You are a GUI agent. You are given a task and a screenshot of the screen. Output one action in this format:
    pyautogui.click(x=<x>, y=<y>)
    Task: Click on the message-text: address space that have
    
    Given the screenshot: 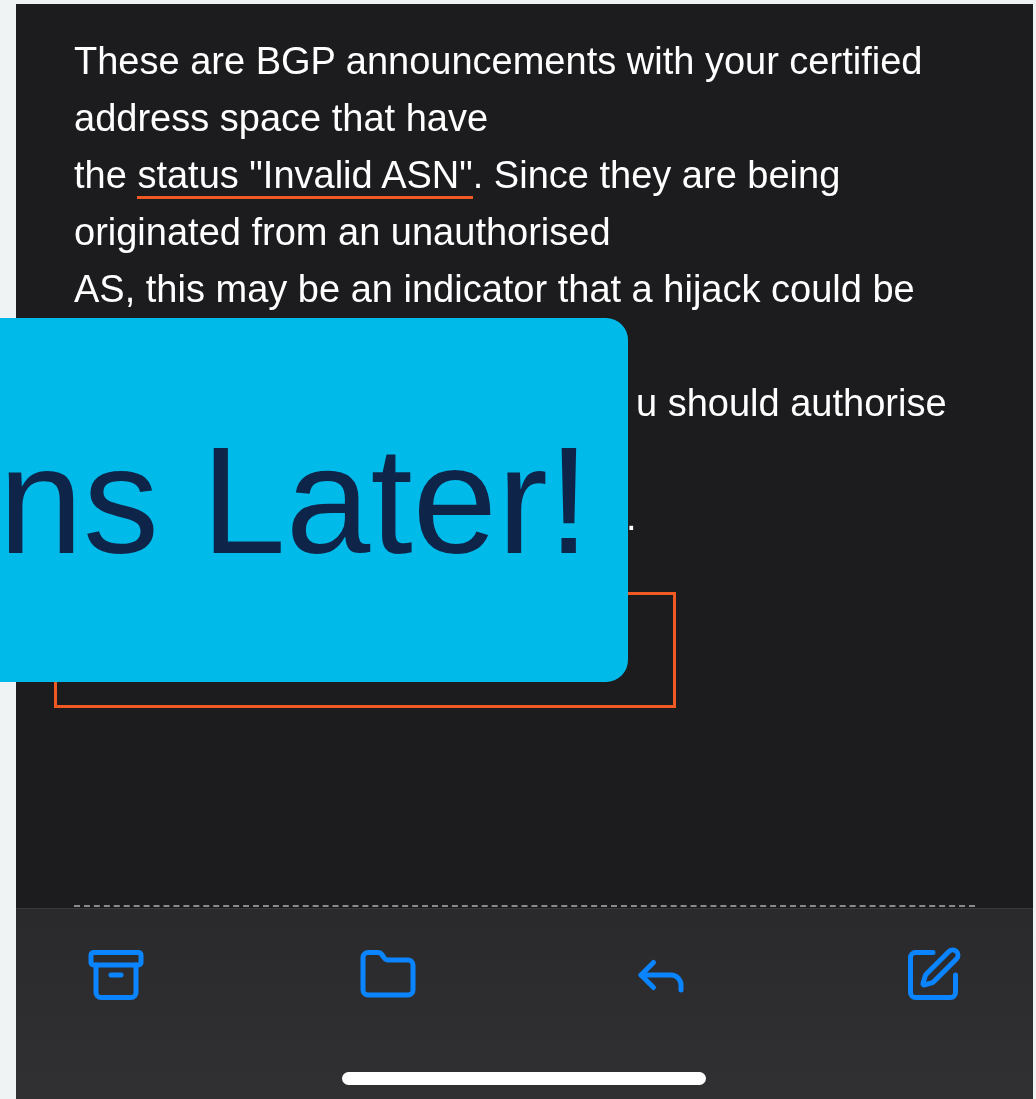 What is the action you would take?
    pyautogui.click(x=281, y=118)
    